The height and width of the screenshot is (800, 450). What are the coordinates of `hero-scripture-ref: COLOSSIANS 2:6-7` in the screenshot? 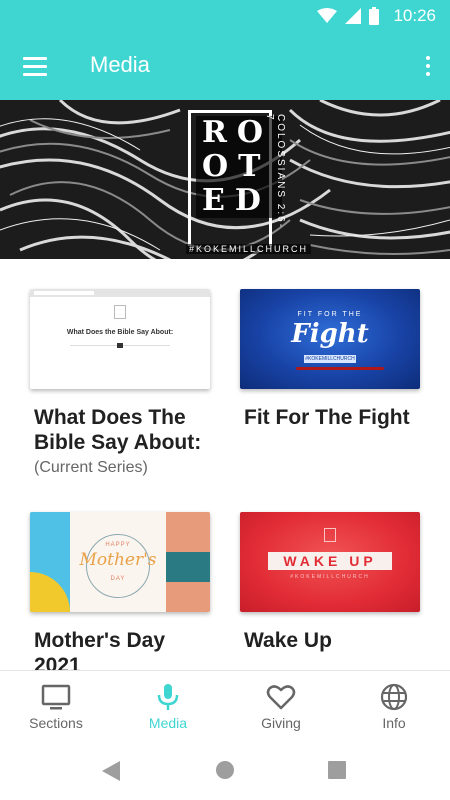 It's located at (275, 172).